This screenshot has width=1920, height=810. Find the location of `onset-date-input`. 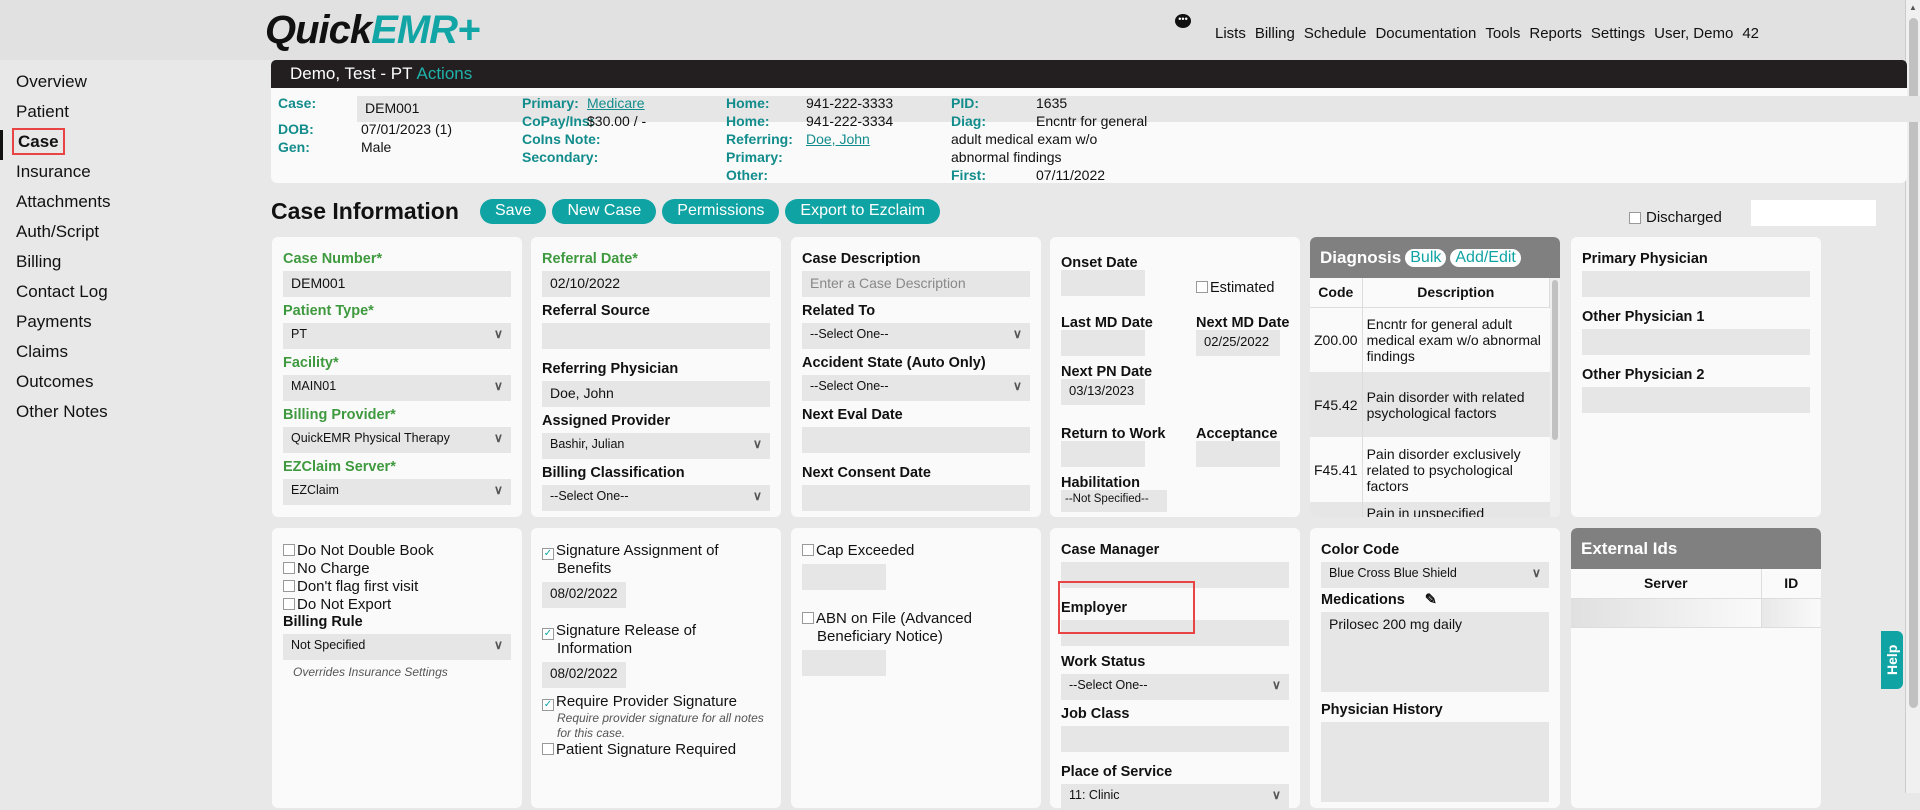

onset-date-input is located at coordinates (1103, 283).